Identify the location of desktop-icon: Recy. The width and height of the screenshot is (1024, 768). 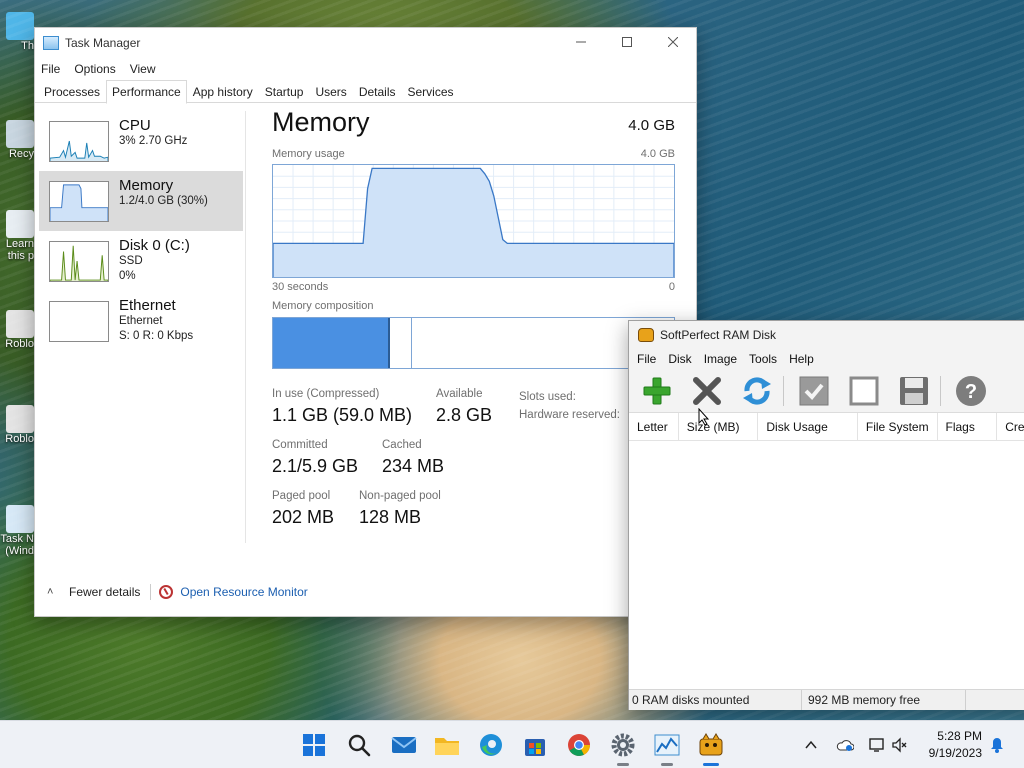
(17, 140).